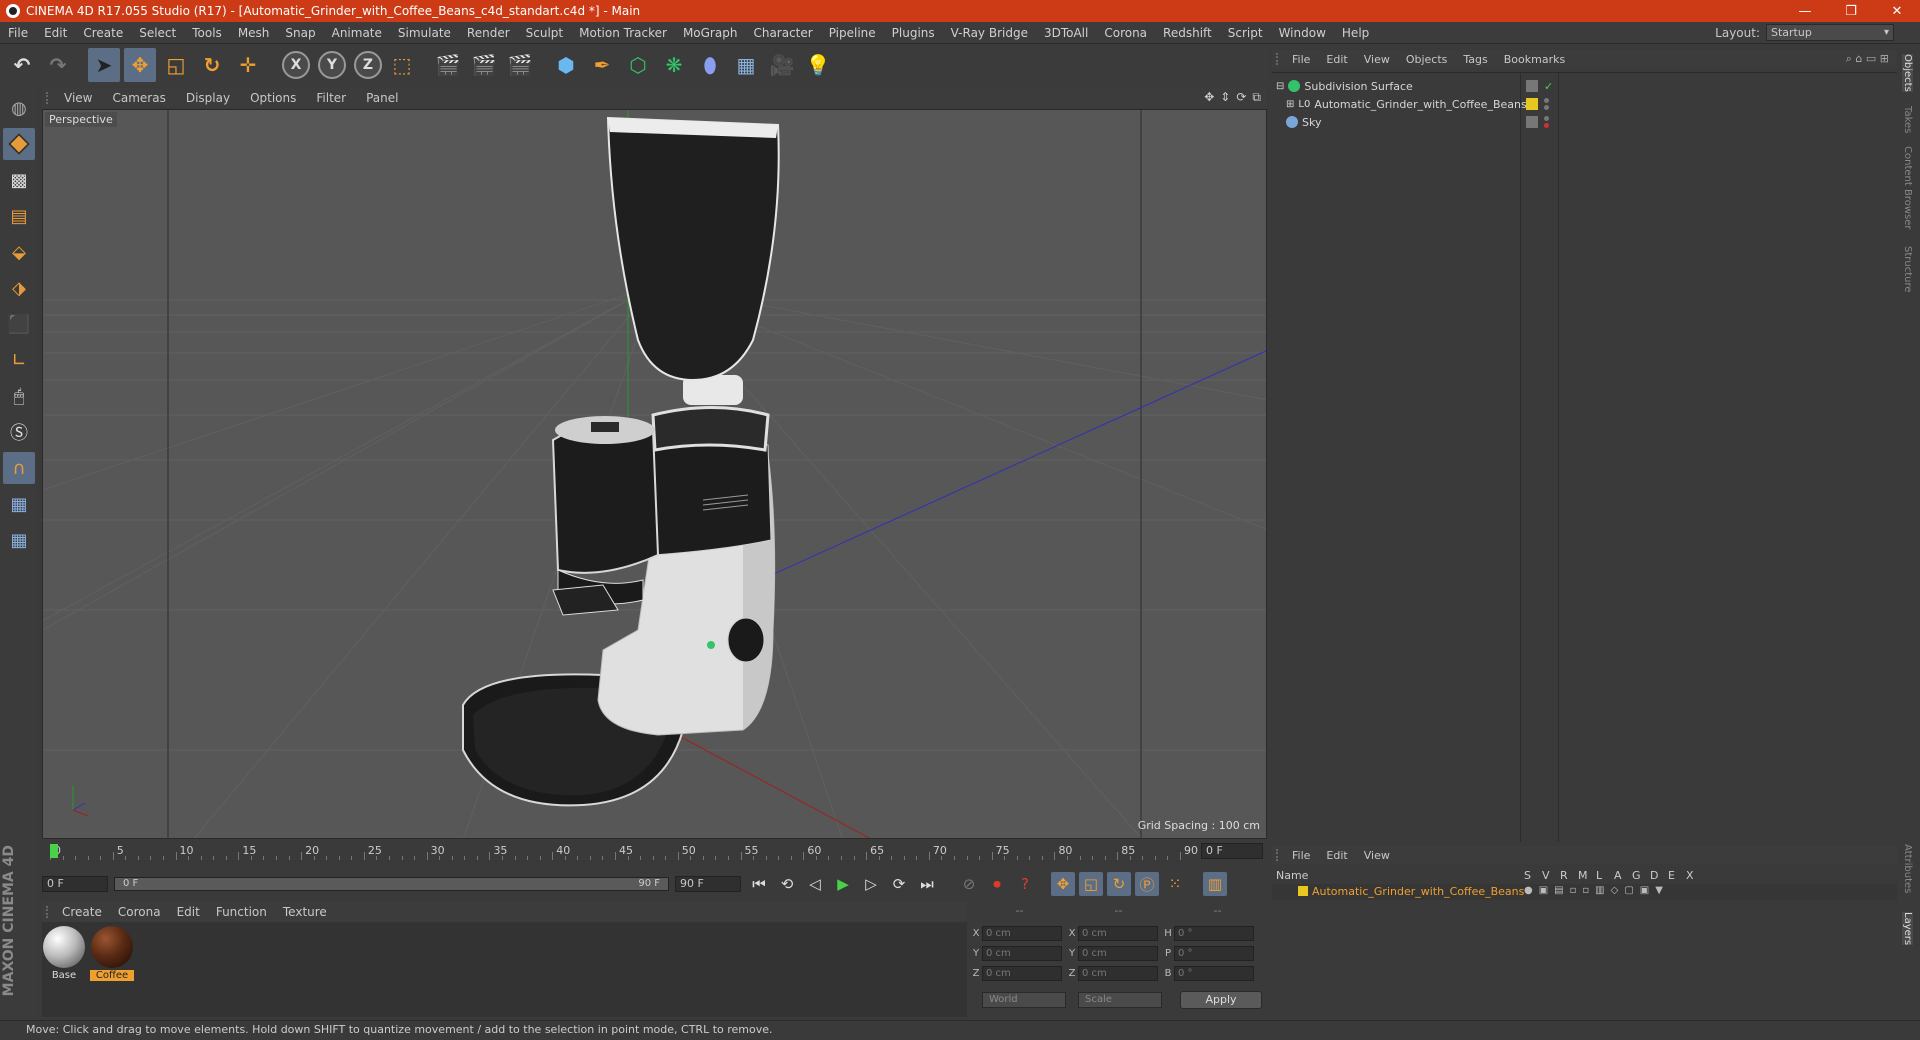 This screenshot has width=1920, height=1040. What do you see at coordinates (654, 851) in the screenshot?
I see `timeline-ruler: 051015202530354045505560657075808590 0 F` at bounding box center [654, 851].